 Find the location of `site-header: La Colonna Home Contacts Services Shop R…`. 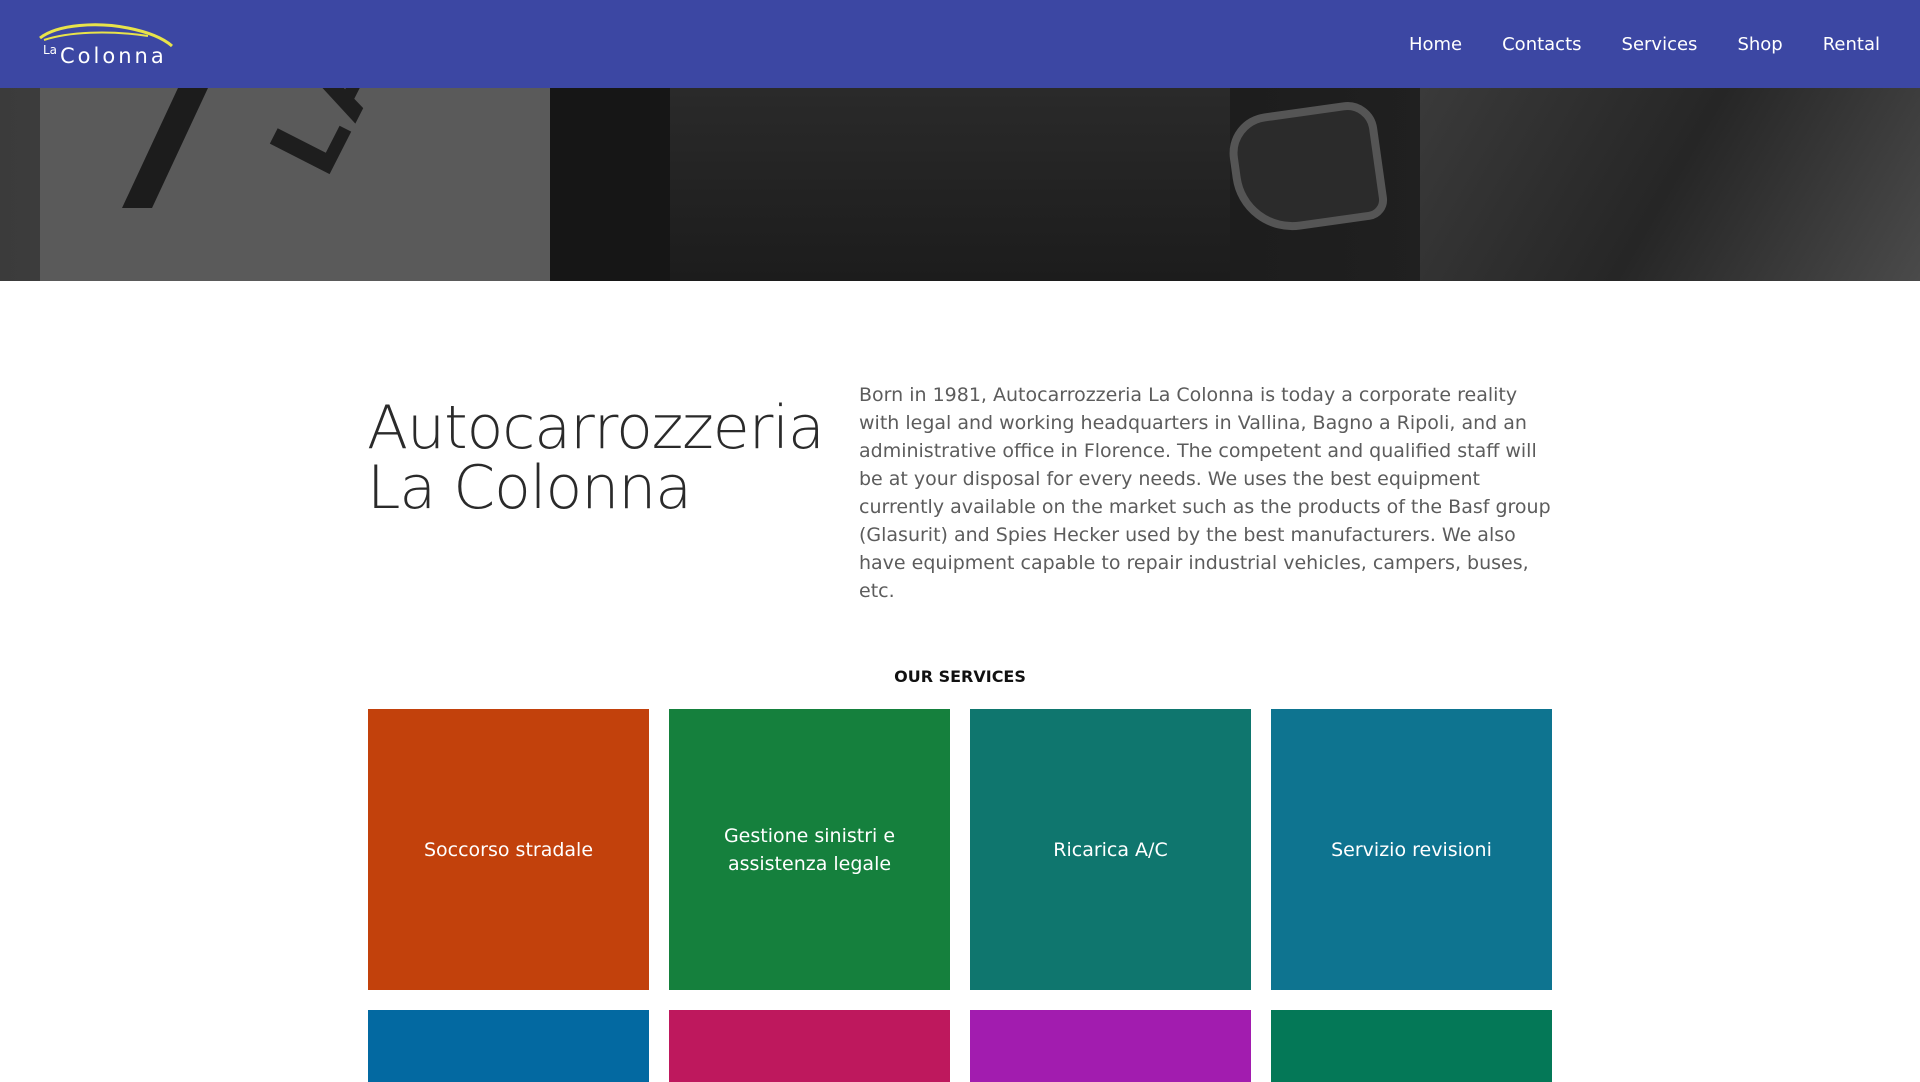

site-header: La Colonna Home Contacts Services Shop R… is located at coordinates (960, 44).